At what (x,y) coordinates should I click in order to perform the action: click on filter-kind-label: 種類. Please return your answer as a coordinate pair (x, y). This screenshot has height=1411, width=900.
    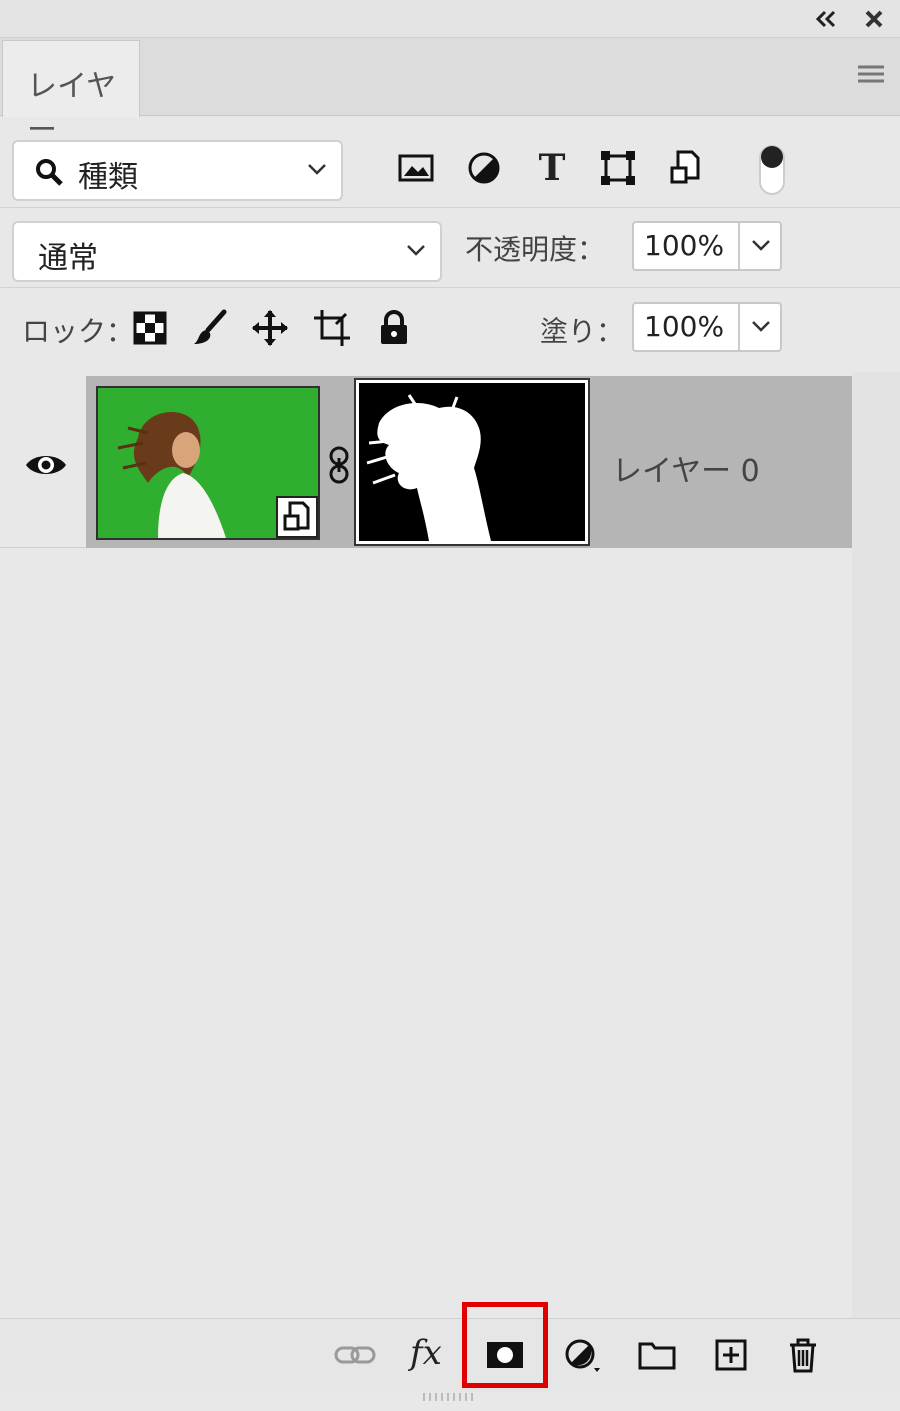
    Looking at the image, I should click on (108, 177).